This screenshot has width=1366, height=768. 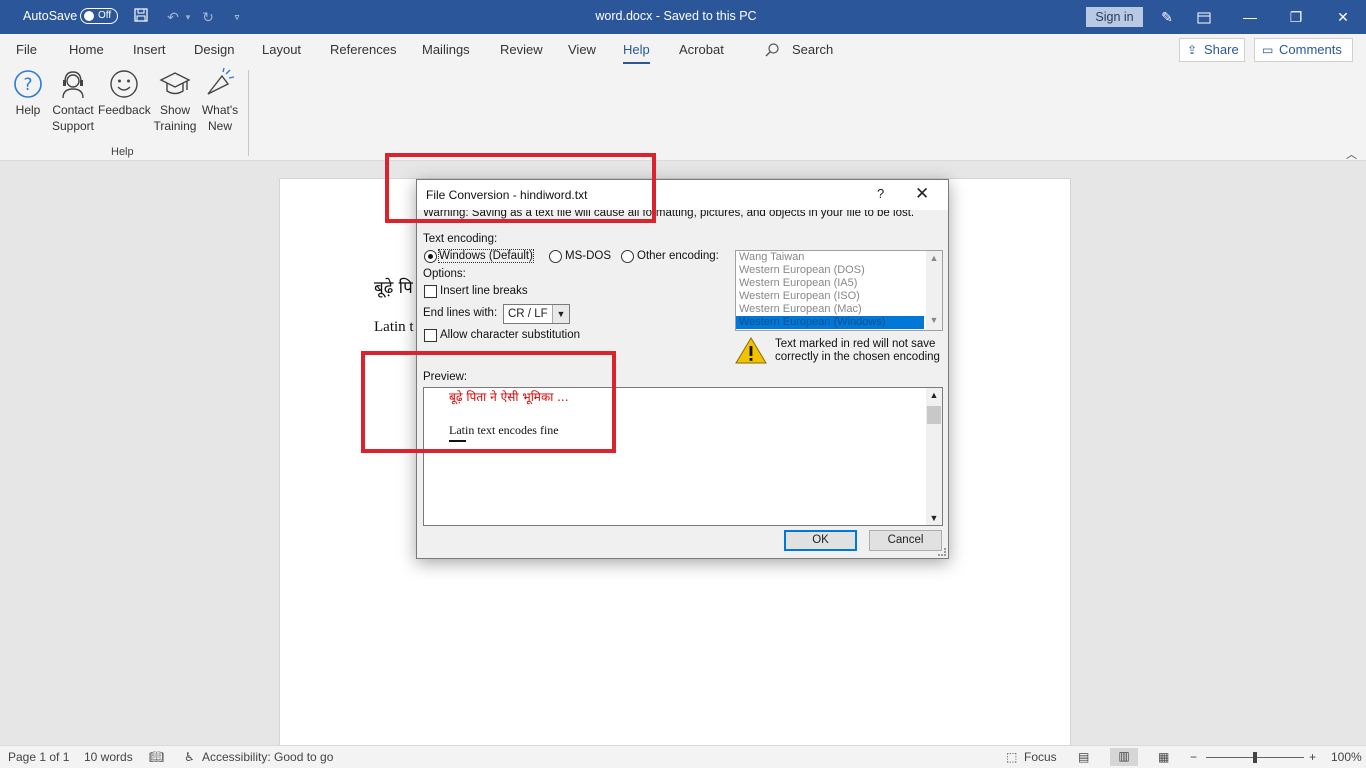 What do you see at coordinates (905, 540) in the screenshot?
I see `cancel-button: Cancel` at bounding box center [905, 540].